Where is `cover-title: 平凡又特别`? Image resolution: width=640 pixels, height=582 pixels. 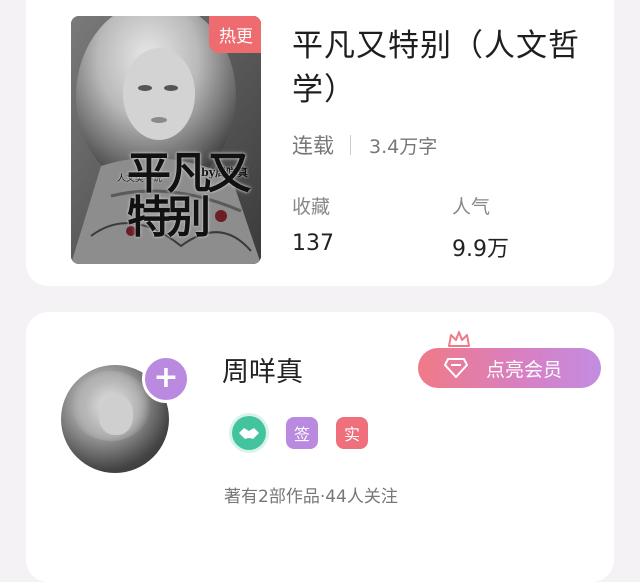 cover-title: 平凡又特别 is located at coordinates (189, 195).